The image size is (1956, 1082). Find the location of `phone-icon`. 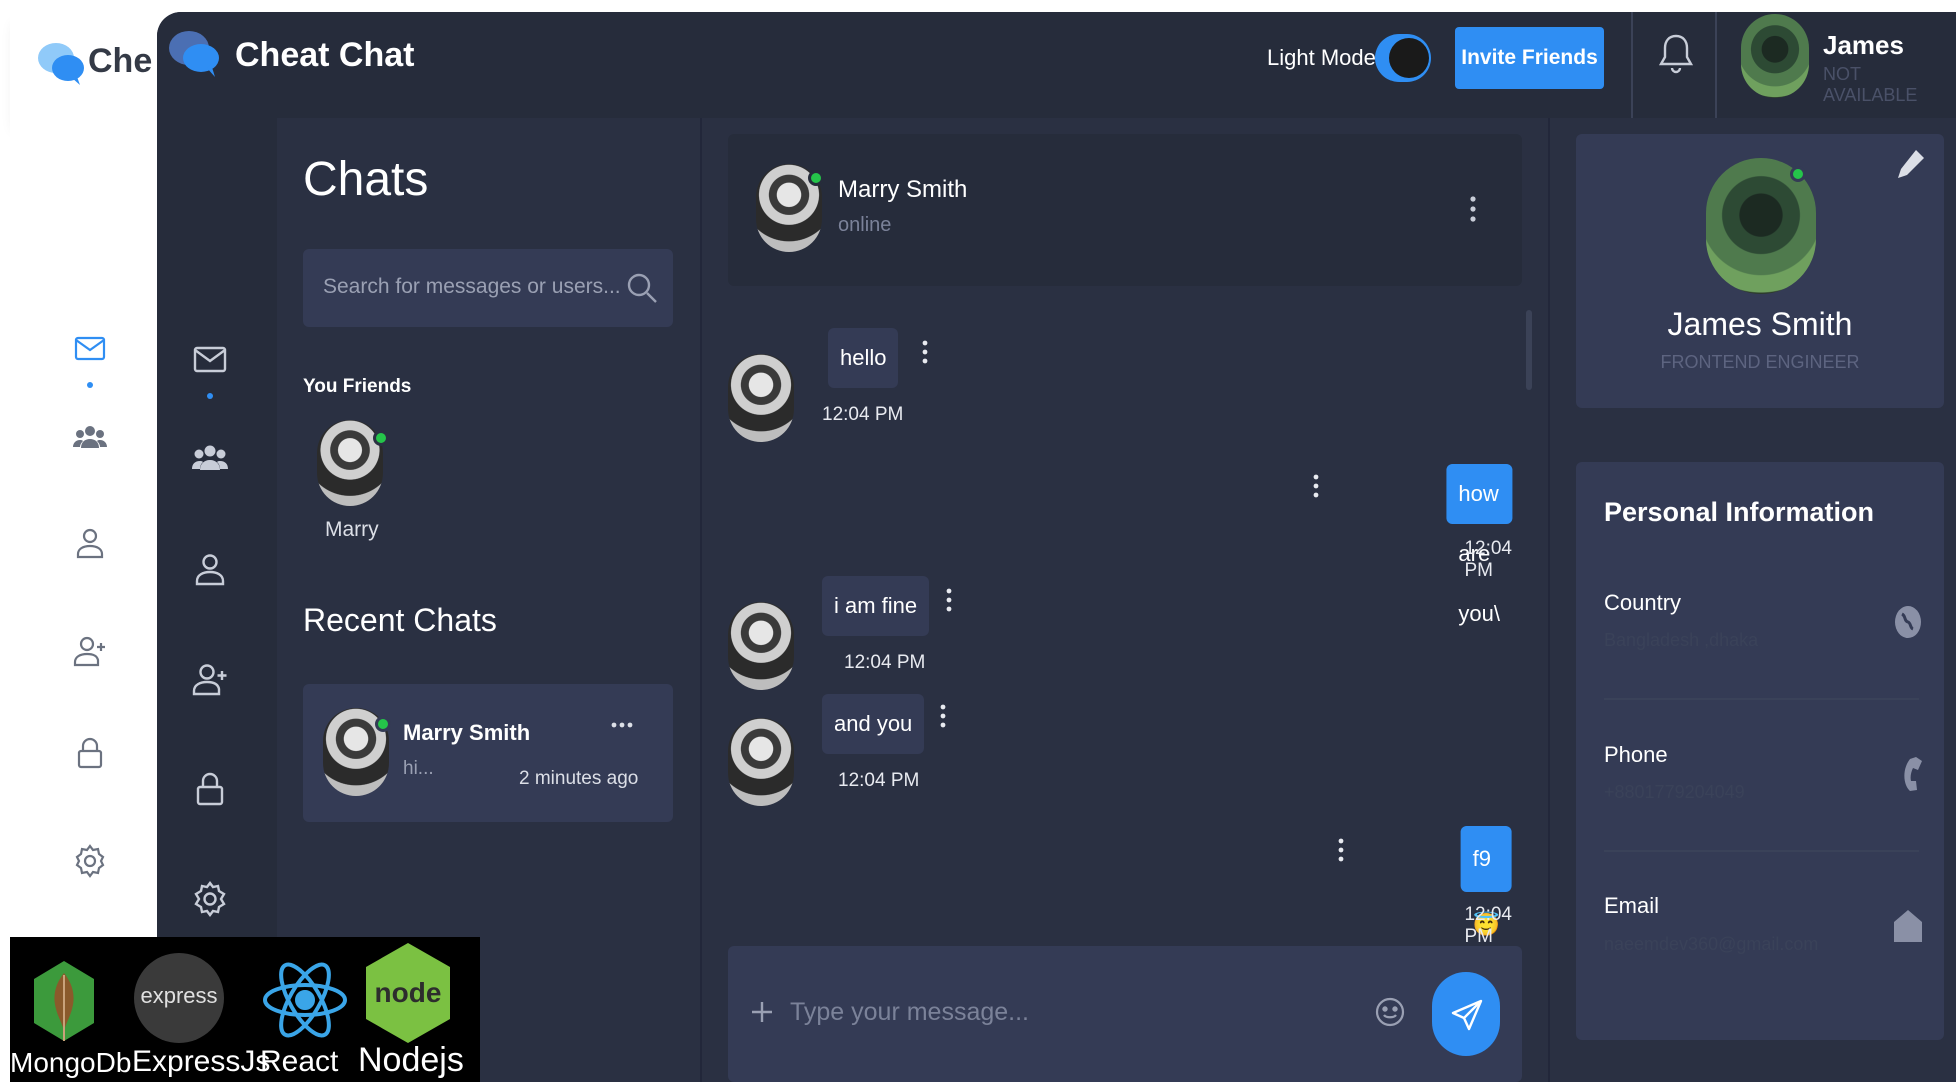

phone-icon is located at coordinates (1910, 773).